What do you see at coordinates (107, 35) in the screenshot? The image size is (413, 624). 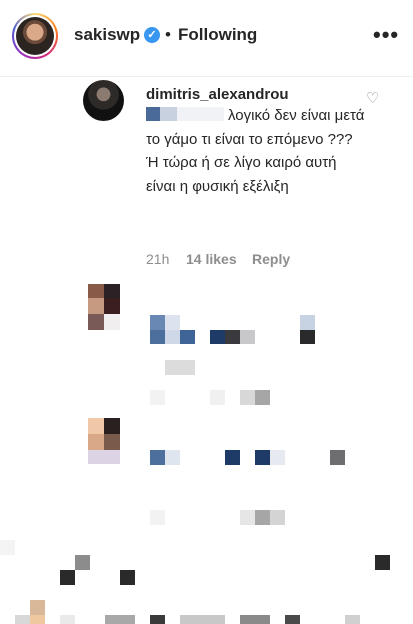 I see `header-username: sakiswp` at bounding box center [107, 35].